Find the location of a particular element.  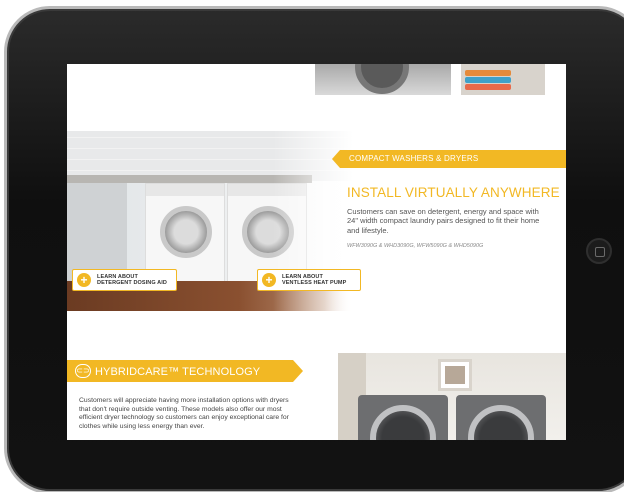

home-button is located at coordinates (599, 251).